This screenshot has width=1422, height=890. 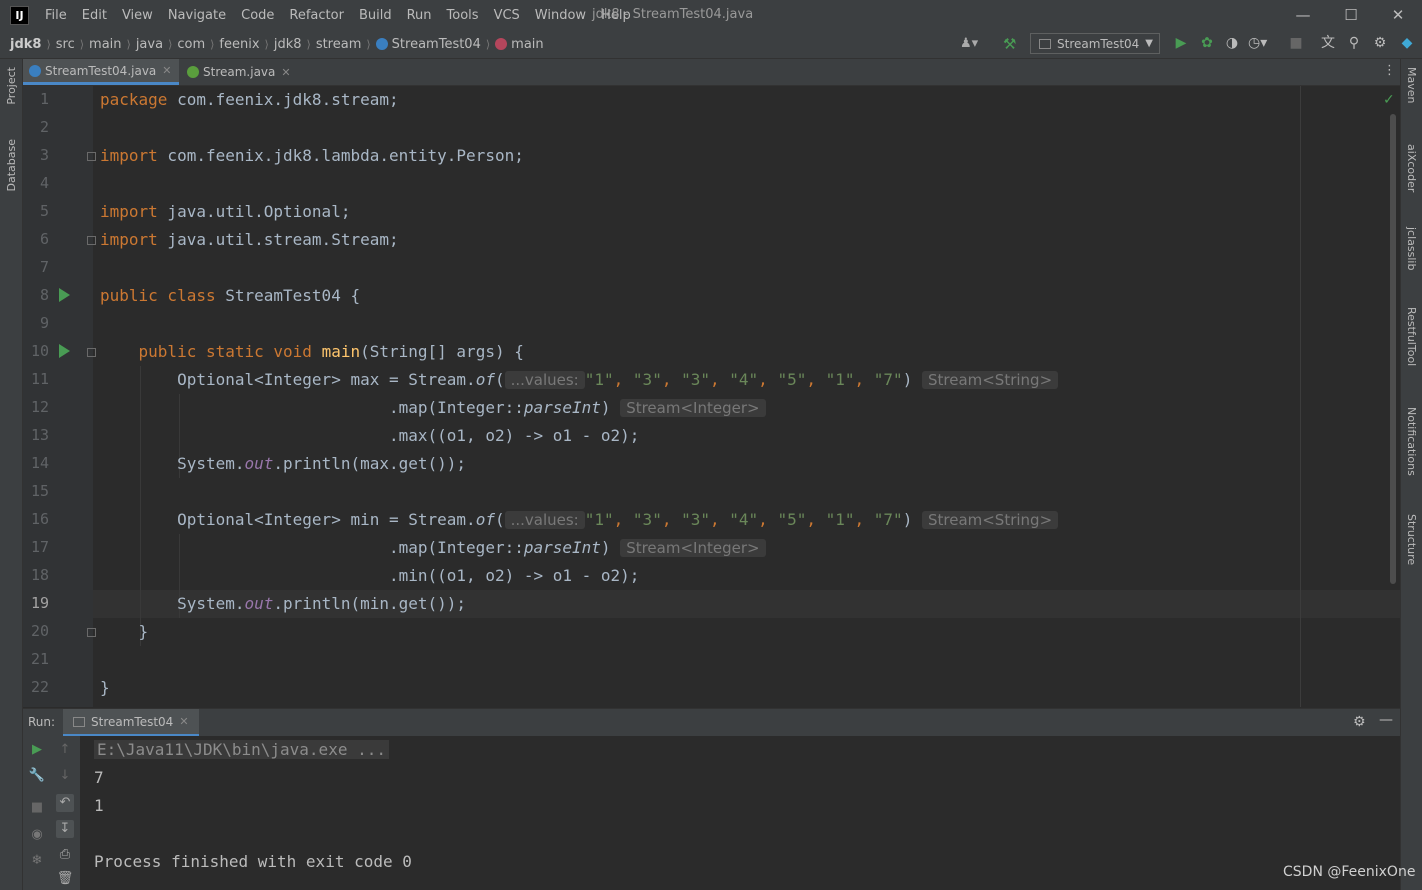 I want to click on down-arrow-icon: ↓, so click(x=65, y=776).